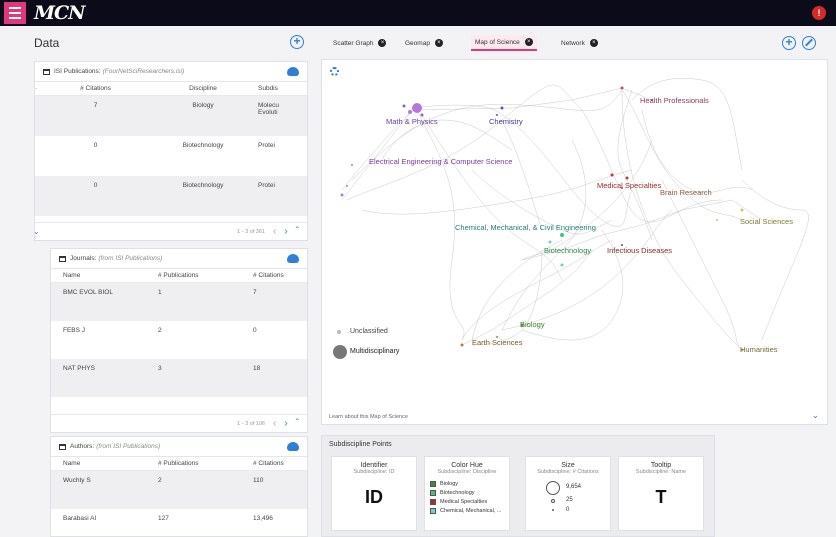 Image resolution: width=836 pixels, height=537 pixels. What do you see at coordinates (567, 250) in the screenshot?
I see `discipline-label: Biotechnology` at bounding box center [567, 250].